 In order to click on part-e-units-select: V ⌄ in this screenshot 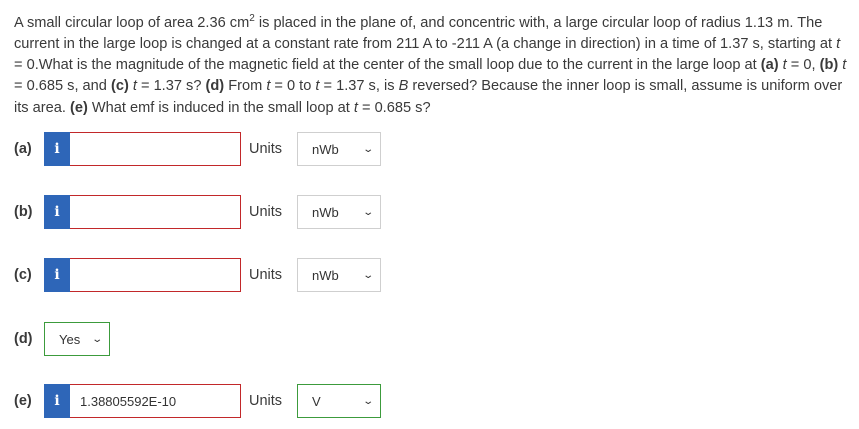, I will do `click(339, 401)`.